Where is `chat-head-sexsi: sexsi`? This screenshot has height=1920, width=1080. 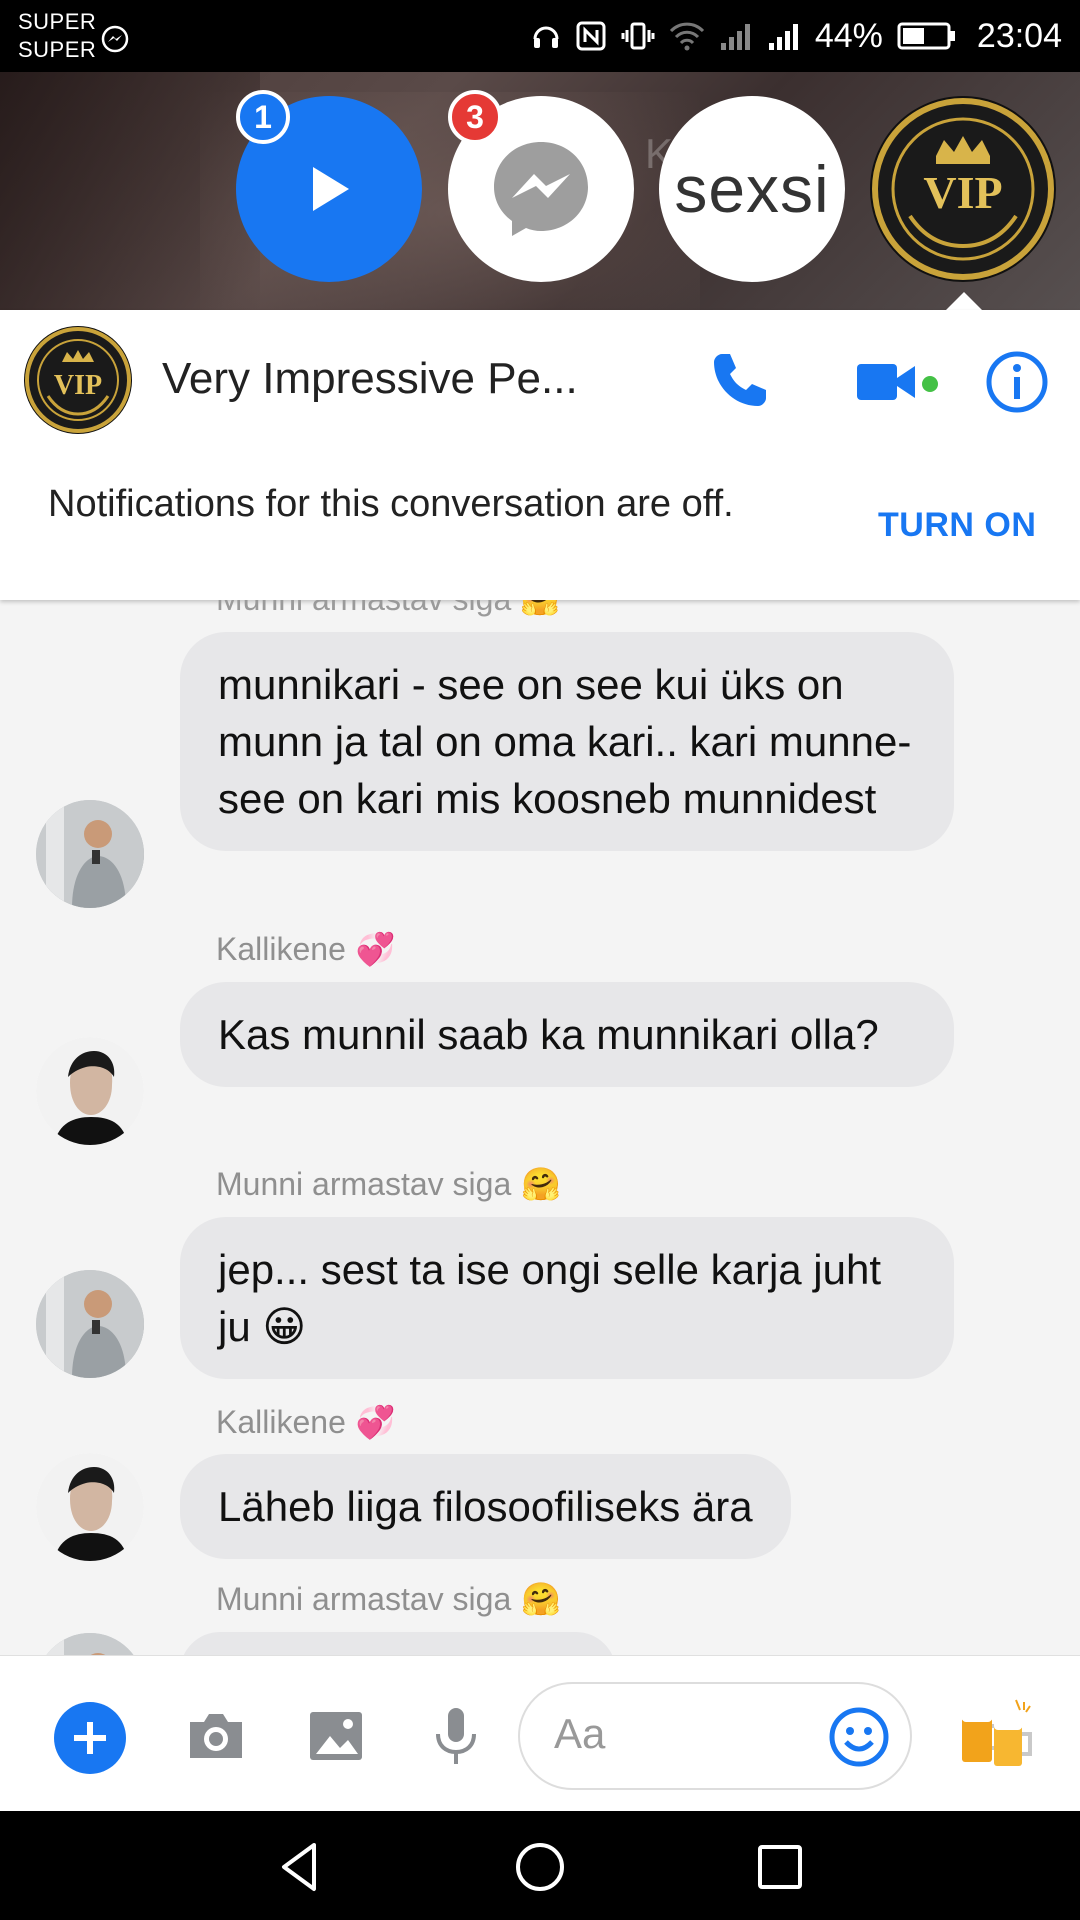 chat-head-sexsi: sexsi is located at coordinates (752, 189).